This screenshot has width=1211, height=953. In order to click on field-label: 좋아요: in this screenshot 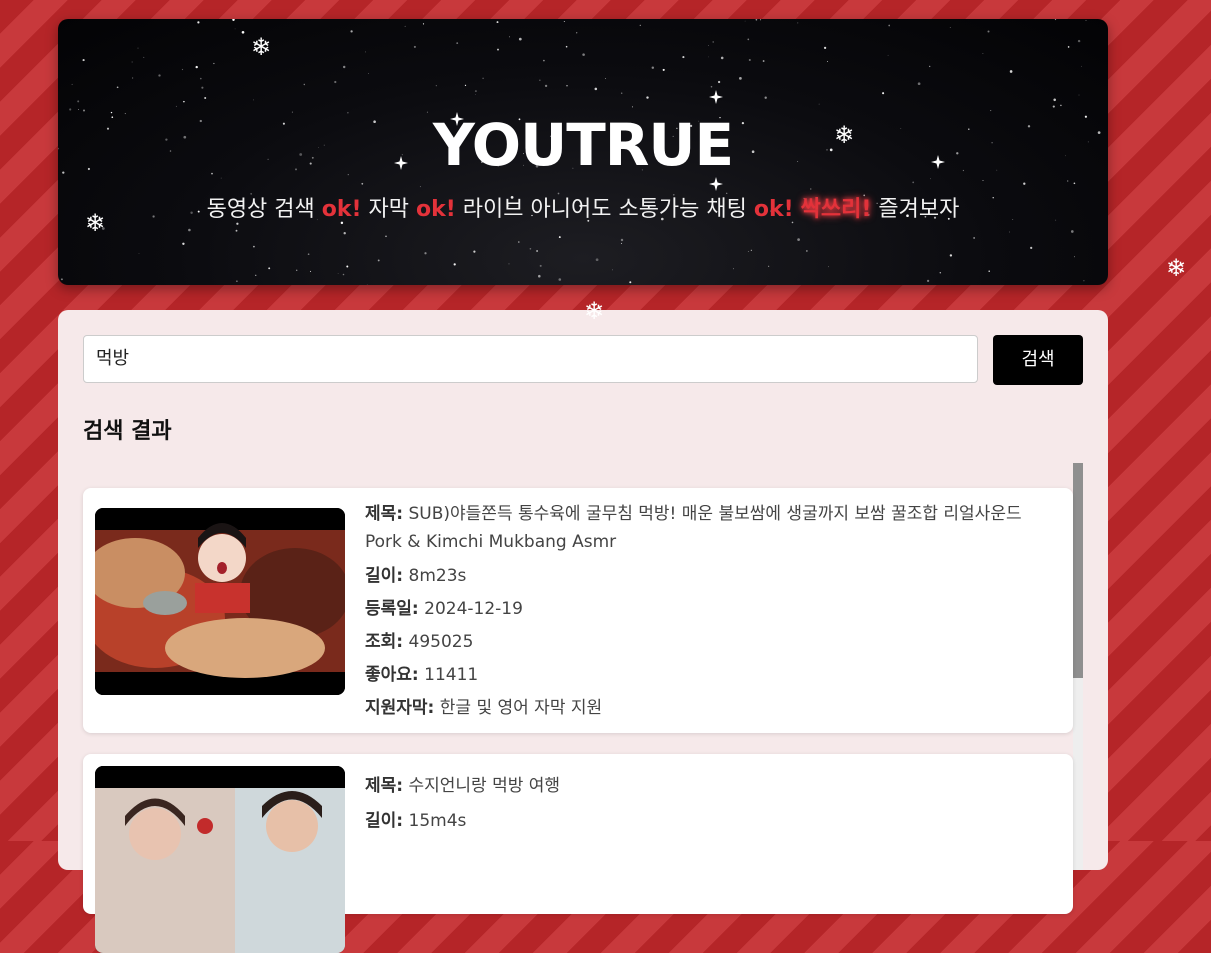, I will do `click(392, 675)`.